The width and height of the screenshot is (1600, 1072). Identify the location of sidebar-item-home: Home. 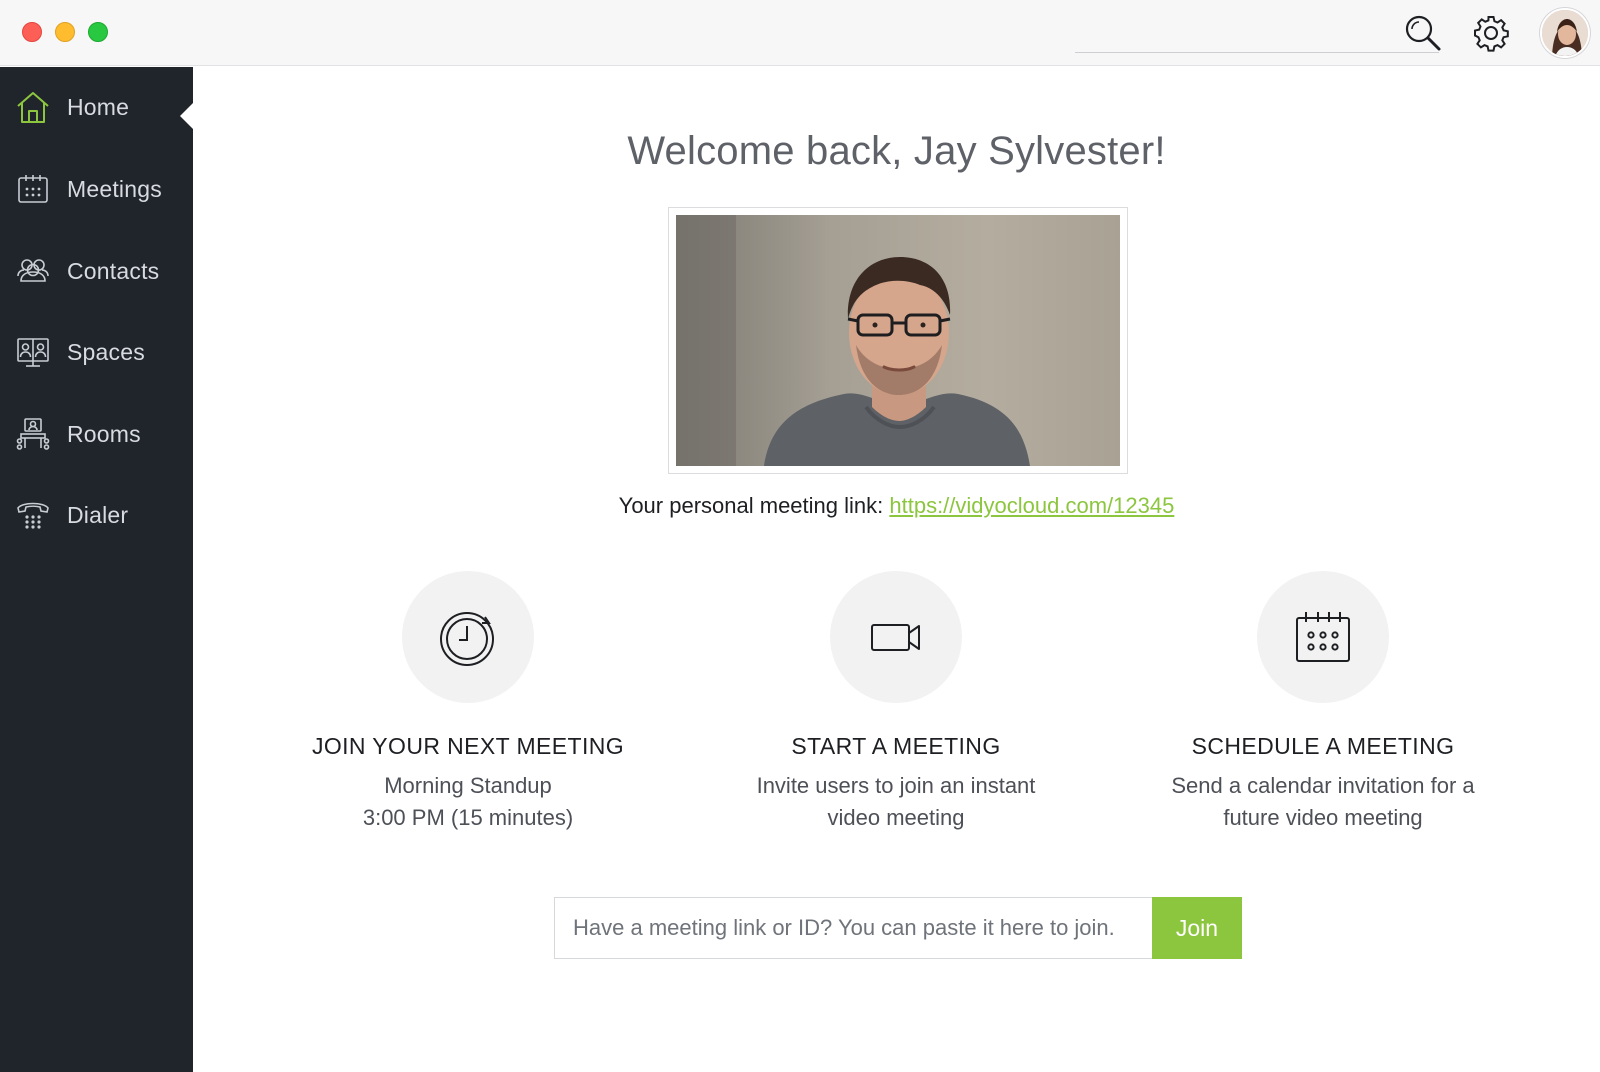
(97, 107).